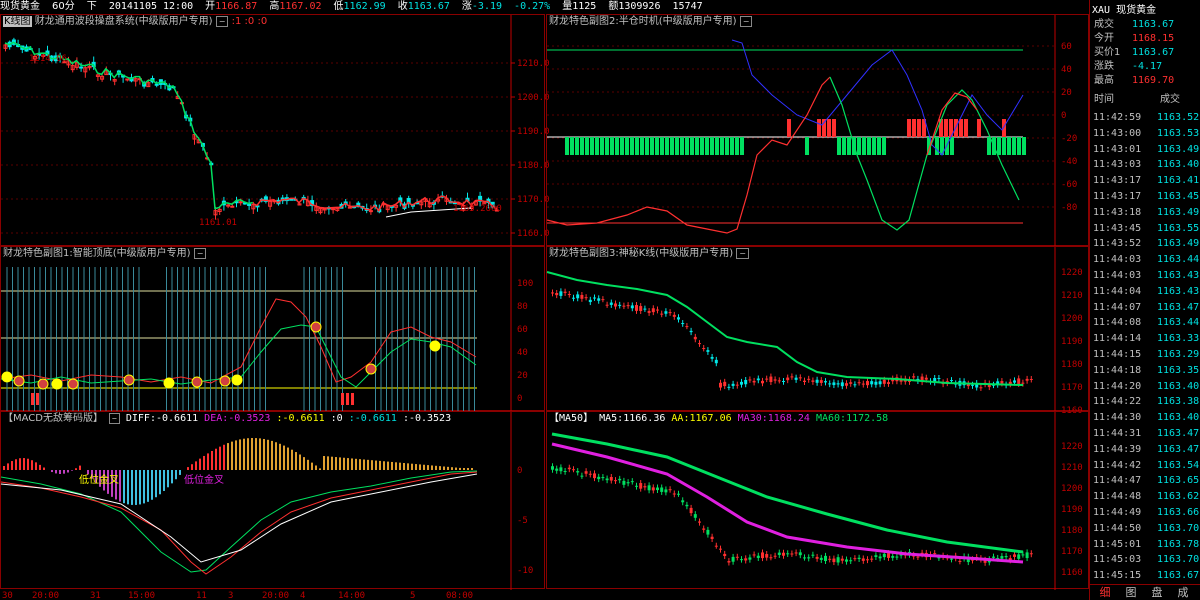  I want to click on trade-row: 11:42:59 1163.52, so click(1145, 118).